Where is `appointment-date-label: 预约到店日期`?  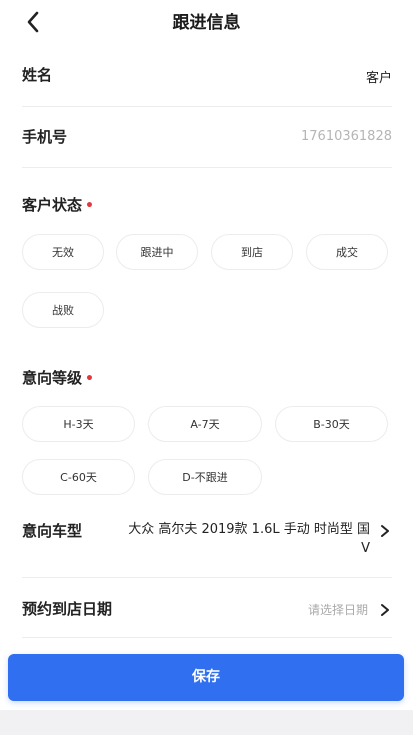
appointment-date-label: 预约到店日期 is located at coordinates (67, 609).